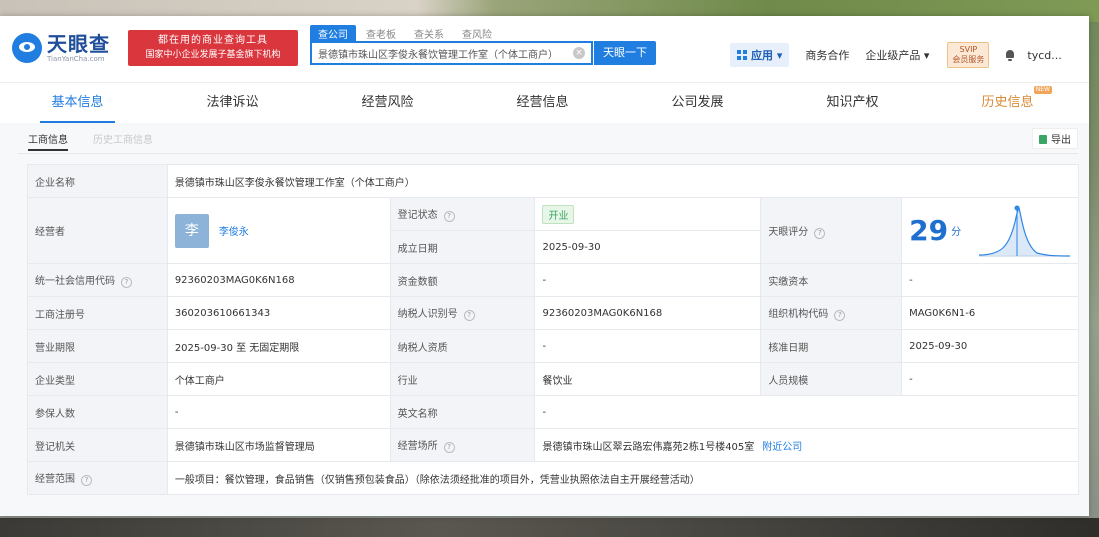  What do you see at coordinates (548, 138) in the screenshot?
I see `sub-tab-bar: 工商信息 历史工商信息 导出` at bounding box center [548, 138].